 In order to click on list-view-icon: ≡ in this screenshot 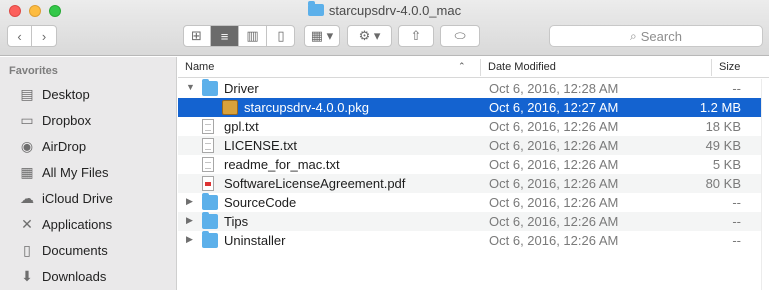, I will do `click(224, 36)`.